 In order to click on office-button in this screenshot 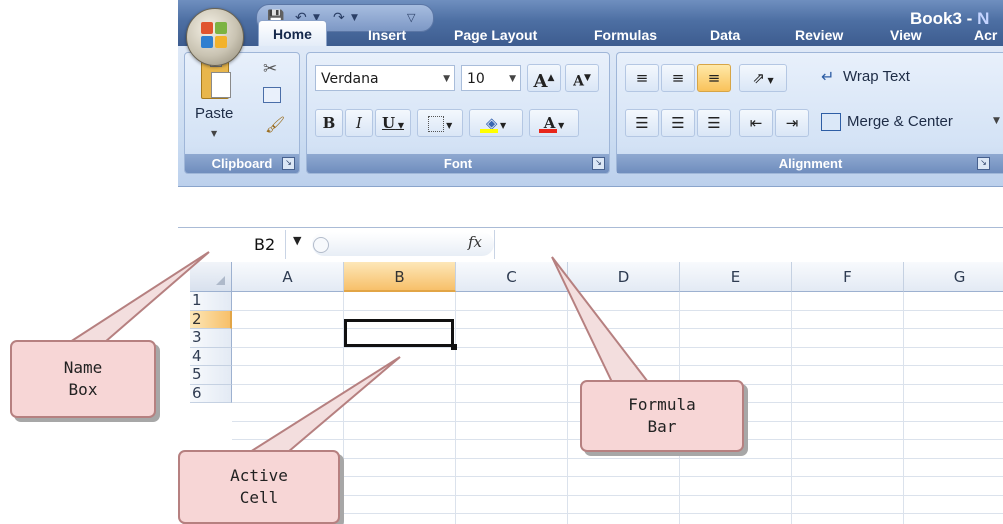, I will do `click(215, 37)`.